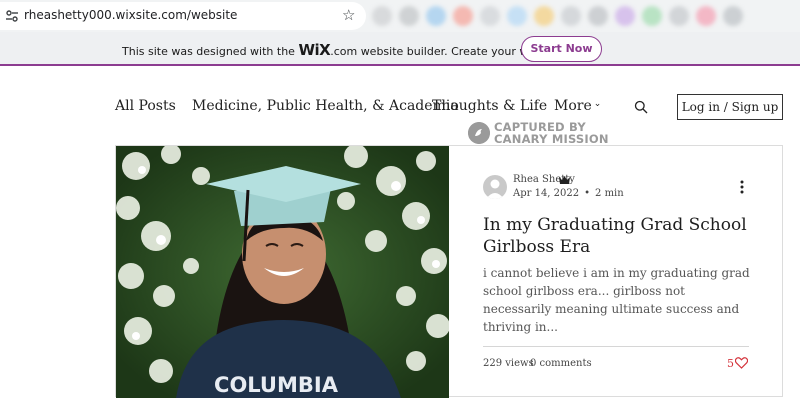 This screenshot has height=408, width=800. What do you see at coordinates (597, 104) in the screenshot?
I see `chevron-down-icon: ⌄` at bounding box center [597, 104].